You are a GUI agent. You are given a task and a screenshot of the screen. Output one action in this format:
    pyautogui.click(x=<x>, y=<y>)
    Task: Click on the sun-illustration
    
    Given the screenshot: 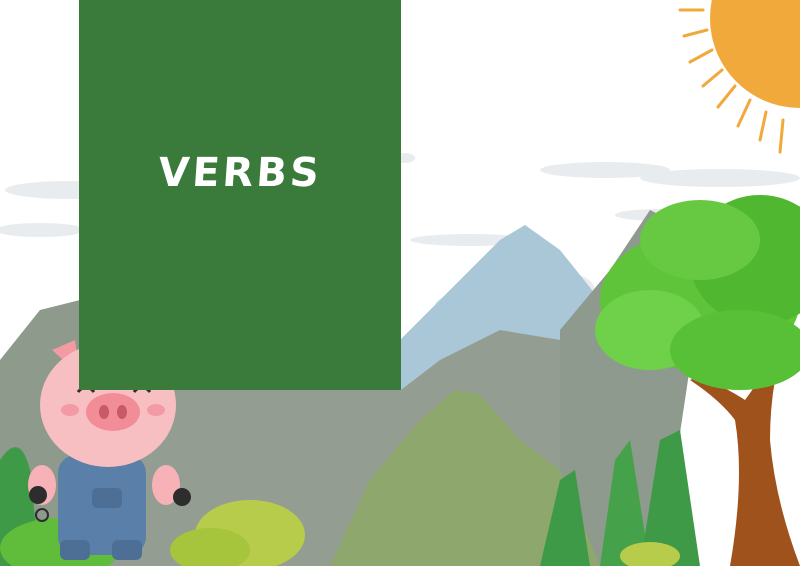 What is the action you would take?
    pyautogui.click(x=739, y=77)
    